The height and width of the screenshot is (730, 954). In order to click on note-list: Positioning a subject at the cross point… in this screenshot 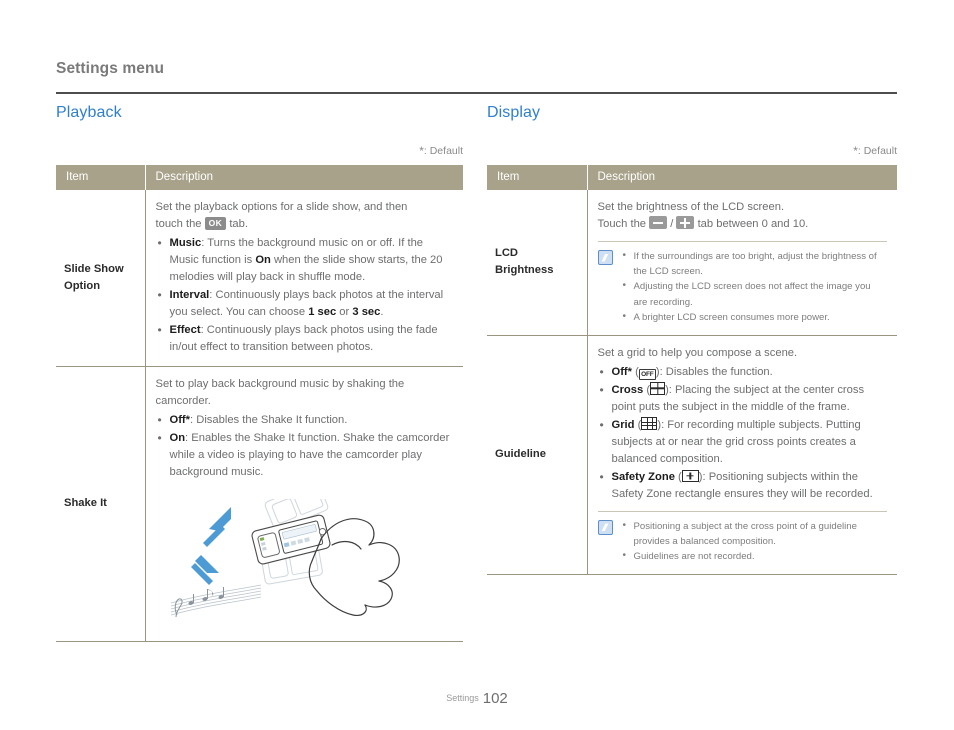, I will do `click(754, 541)`.